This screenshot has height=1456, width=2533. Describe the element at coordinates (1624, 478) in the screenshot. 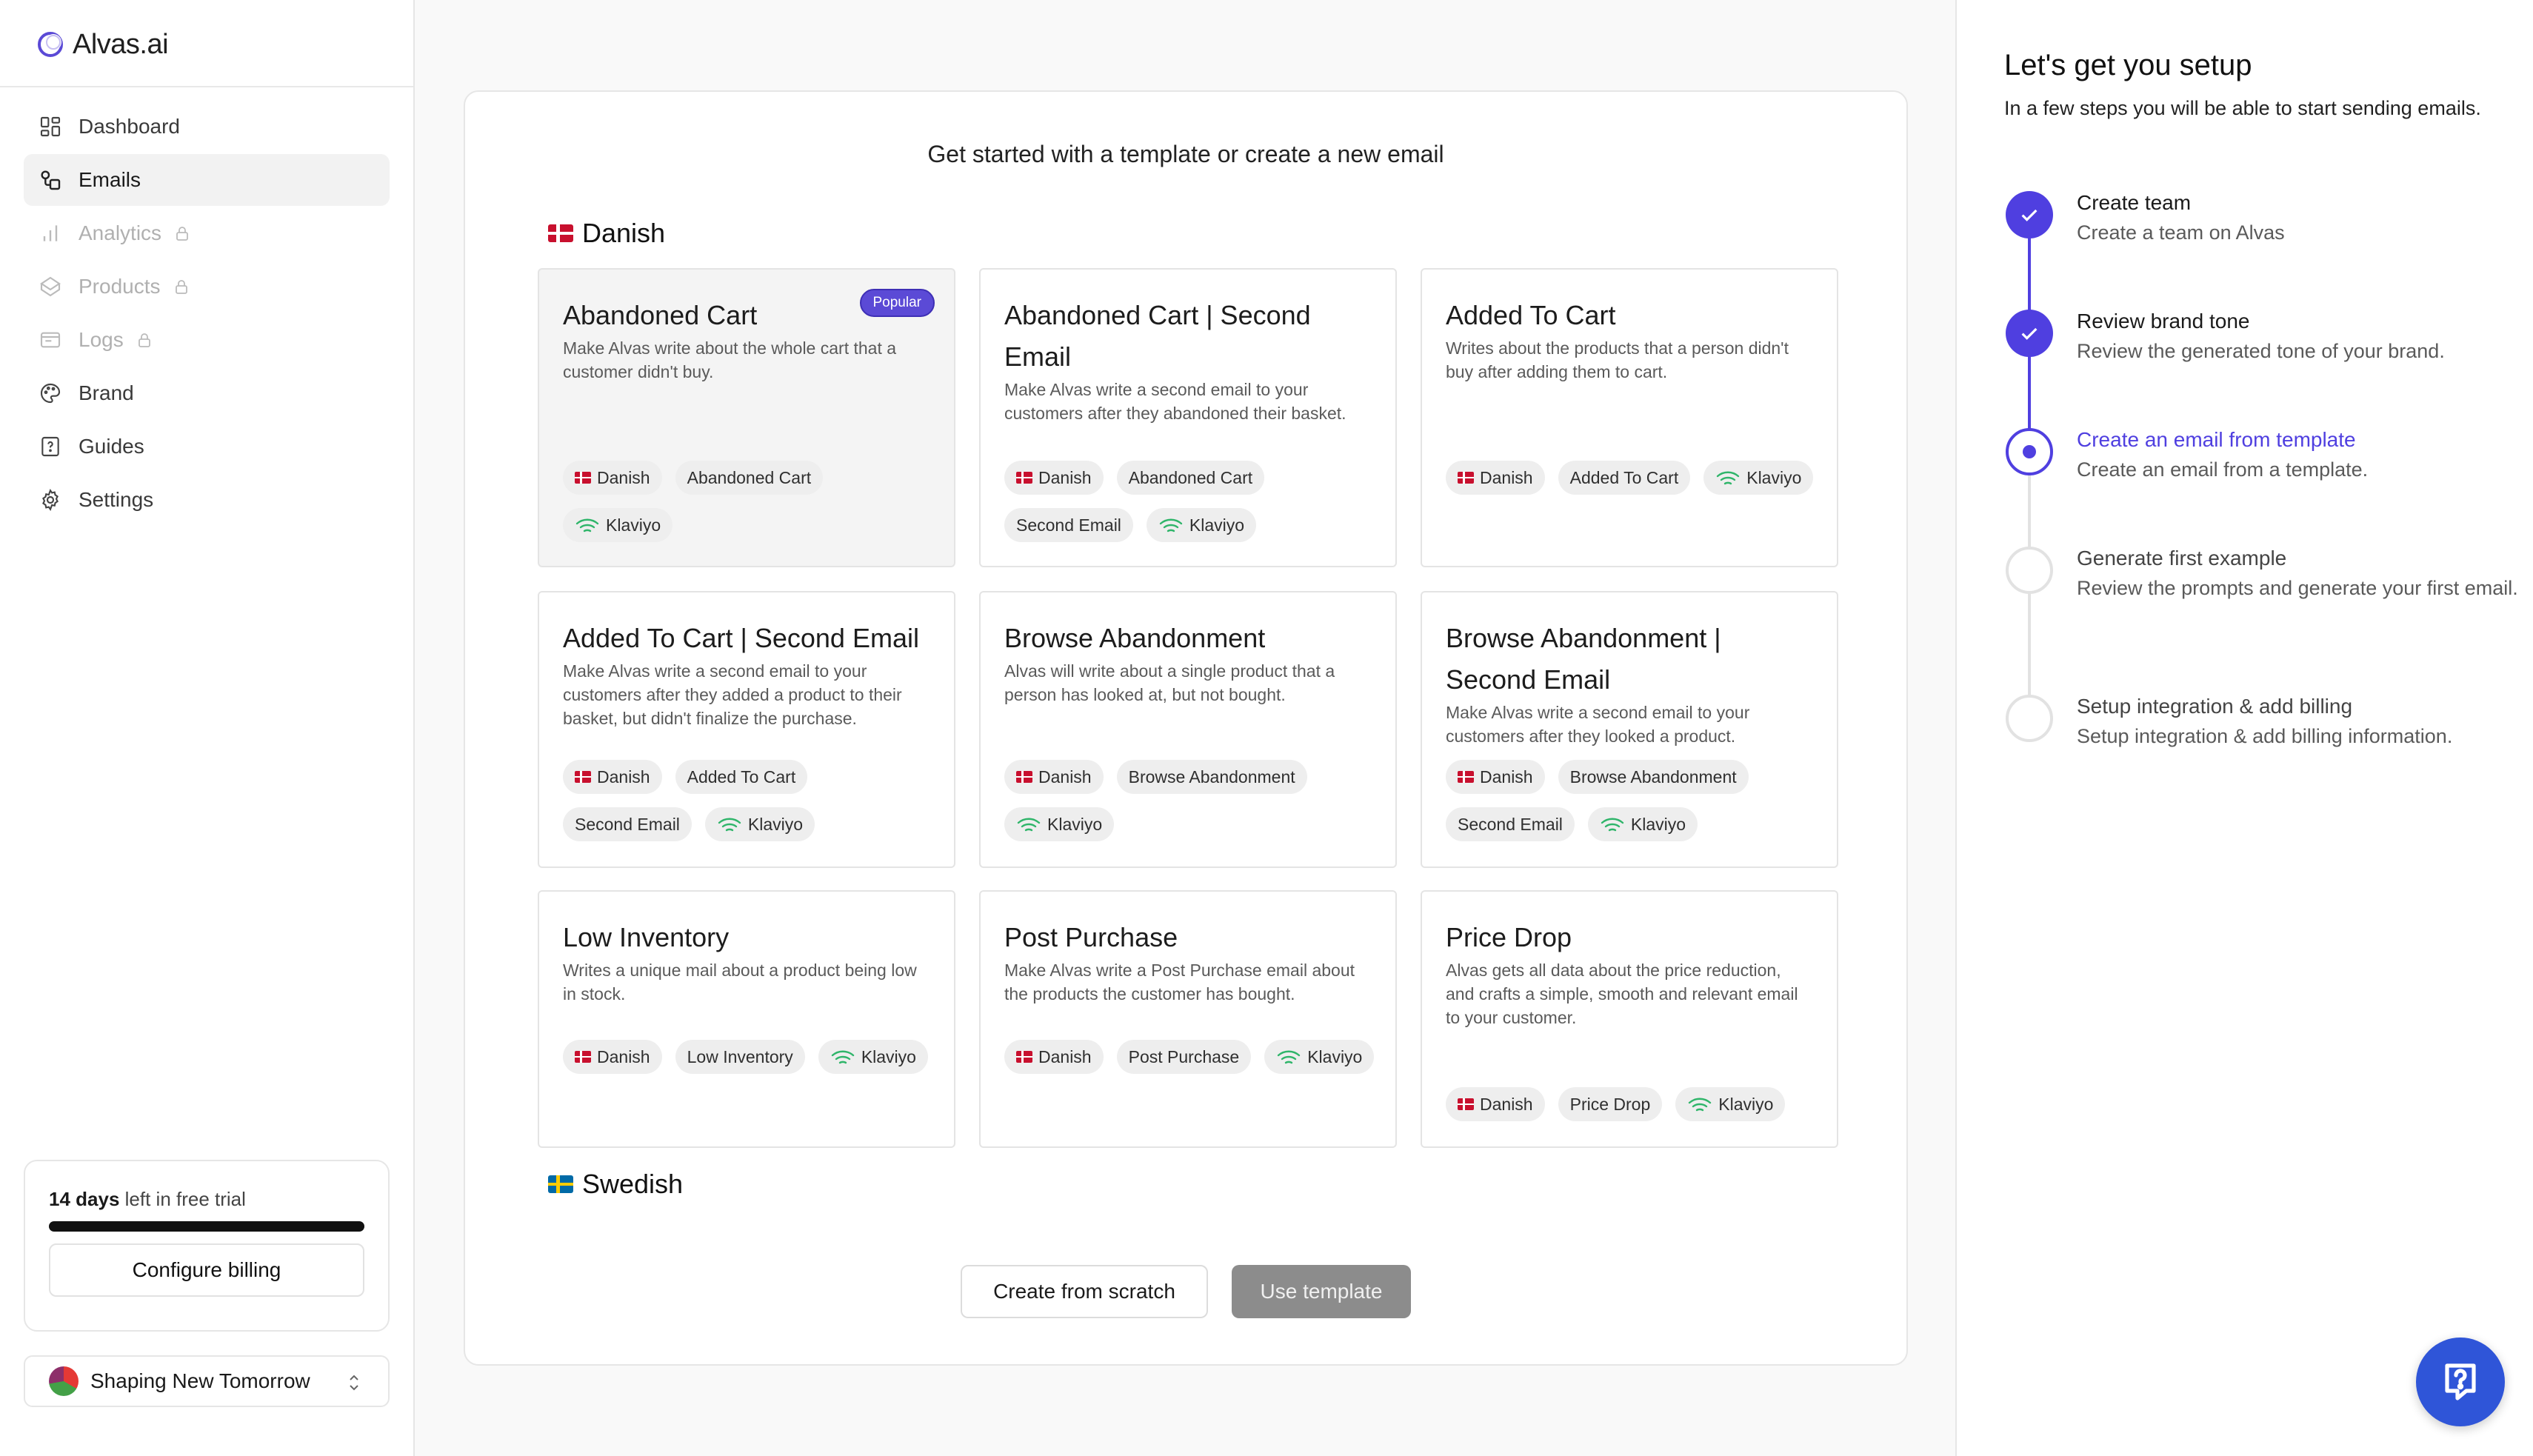

I see `tag-type: Added To Cart` at that location.